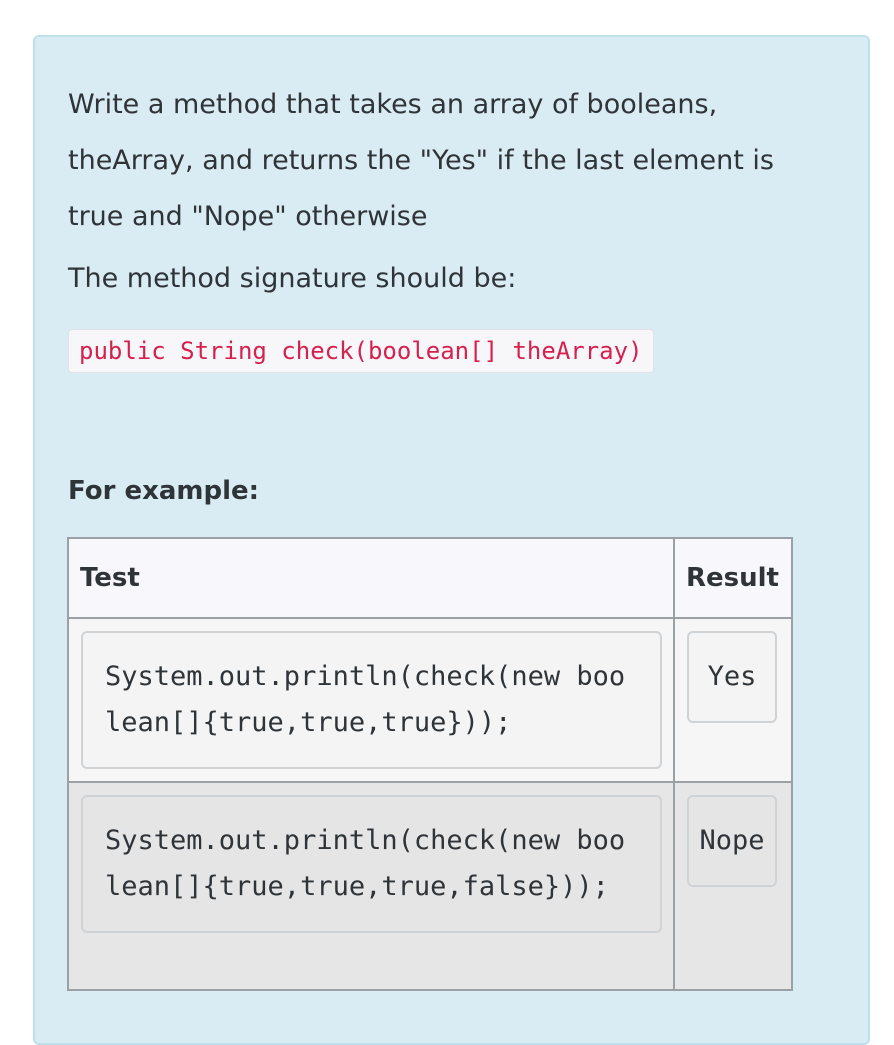  What do you see at coordinates (732, 841) in the screenshot?
I see `result-output: Nope` at bounding box center [732, 841].